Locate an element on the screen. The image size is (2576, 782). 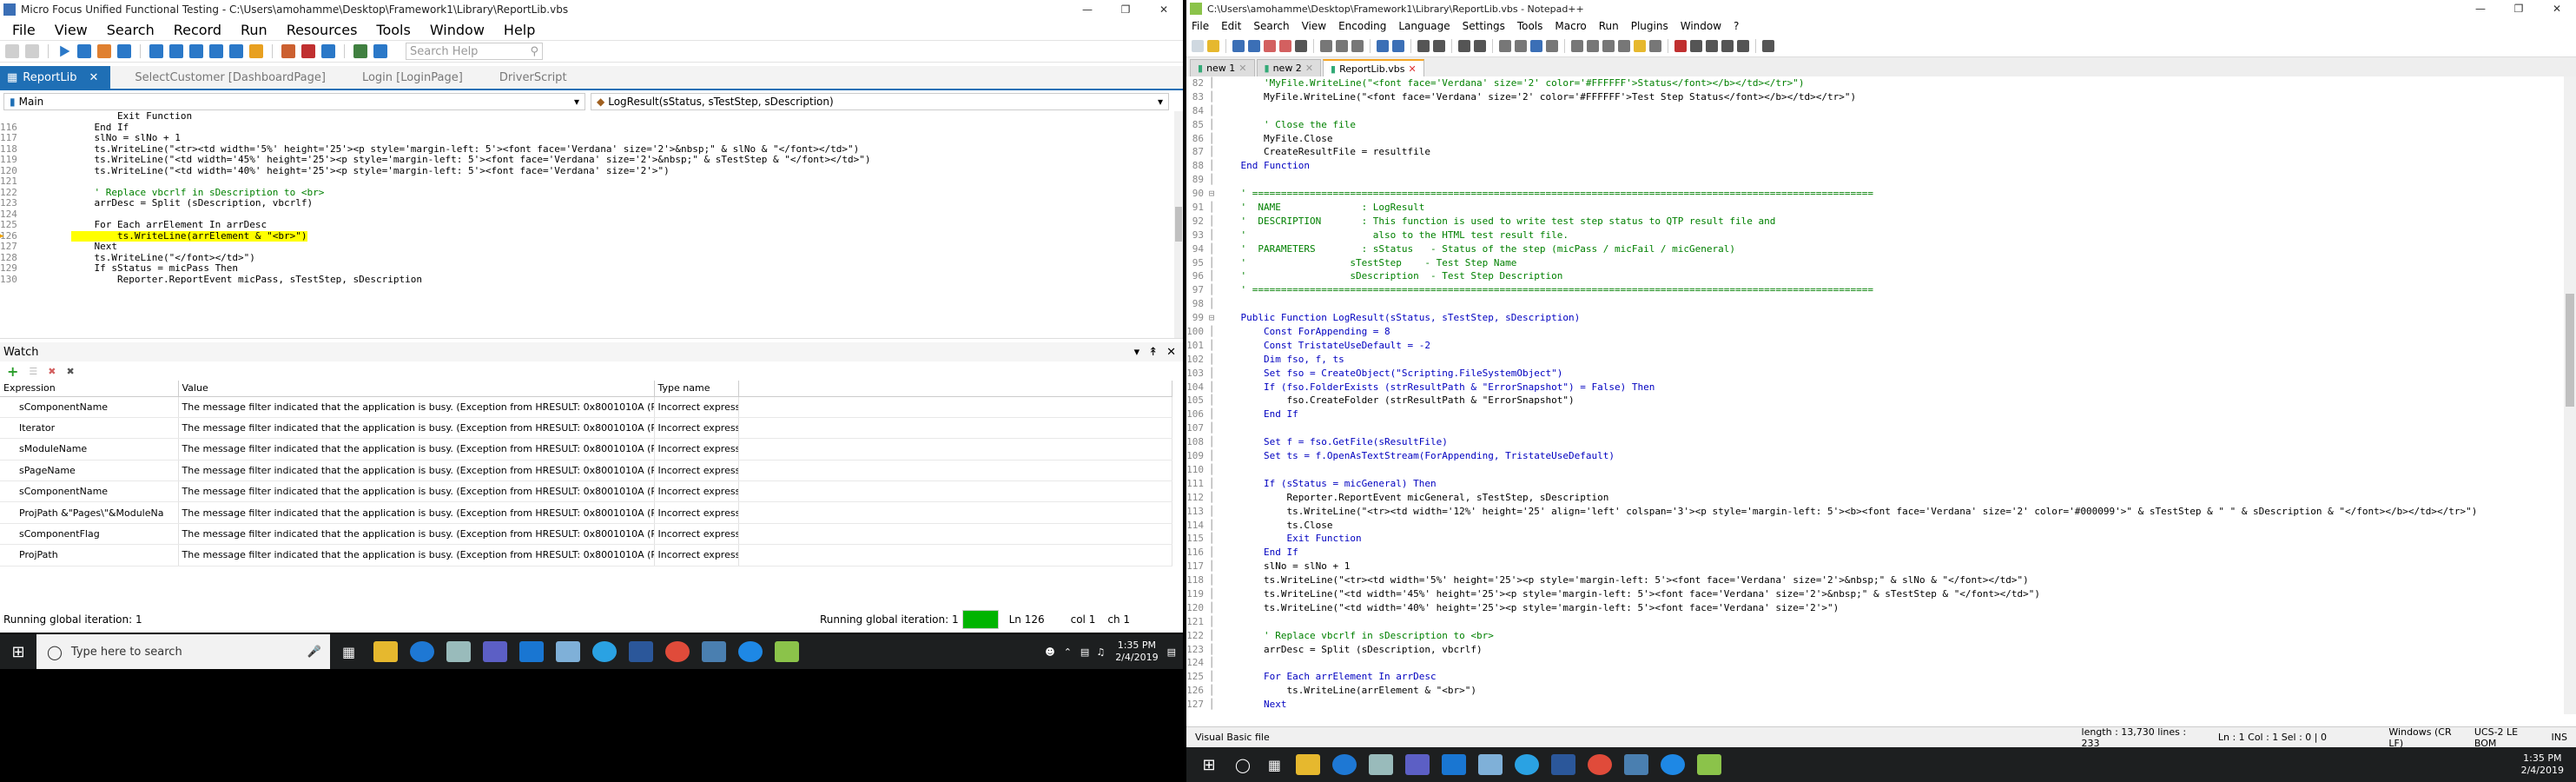
watch-expression: ProjPath &"Pages\"&ModuleNa is located at coordinates (89, 512).